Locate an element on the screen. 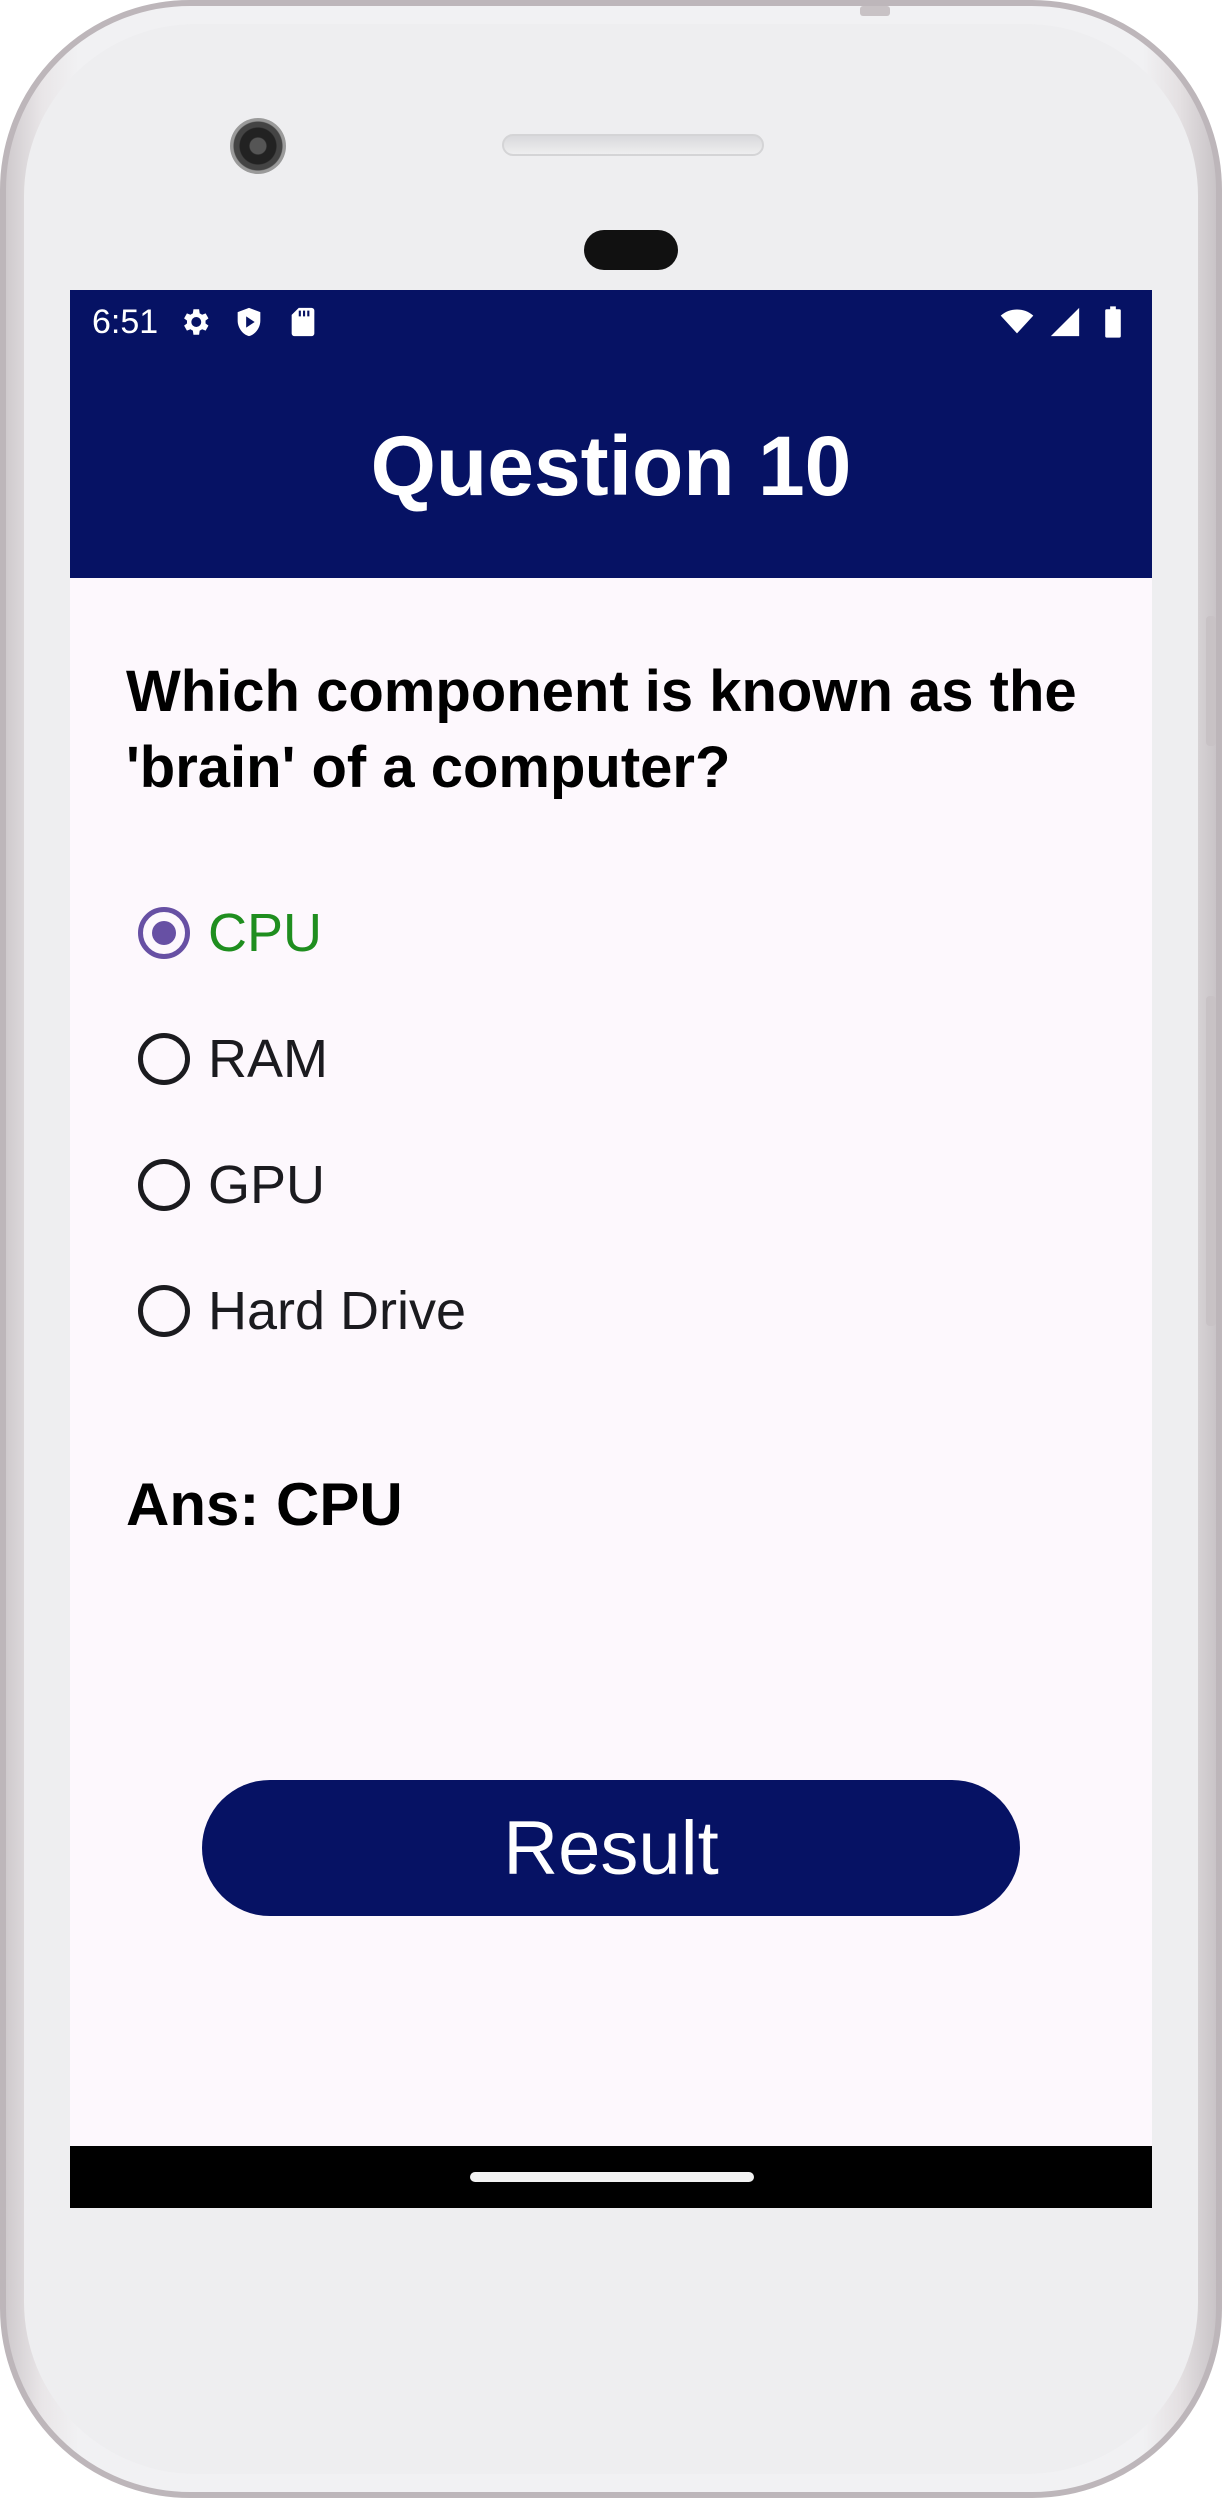  battery-icon is located at coordinates (1113, 322).